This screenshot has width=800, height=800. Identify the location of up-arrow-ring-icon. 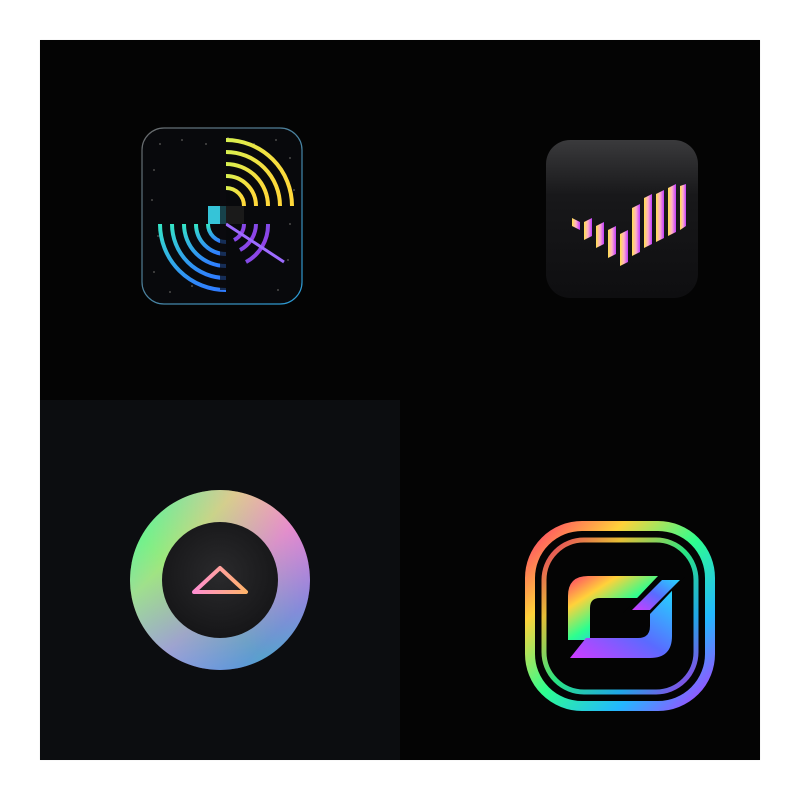
(220, 580).